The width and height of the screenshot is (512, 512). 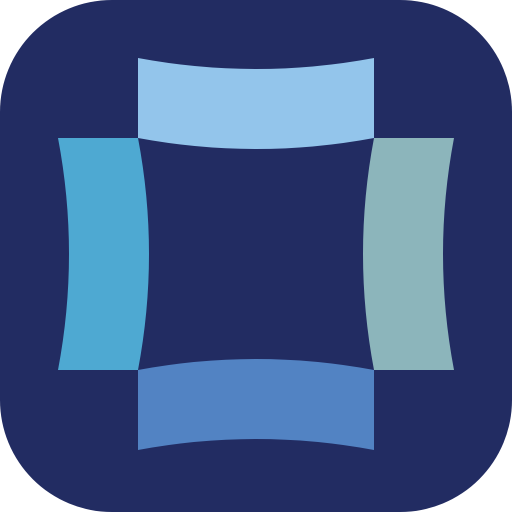 What do you see at coordinates (408, 254) in the screenshot?
I see `right-panel` at bounding box center [408, 254].